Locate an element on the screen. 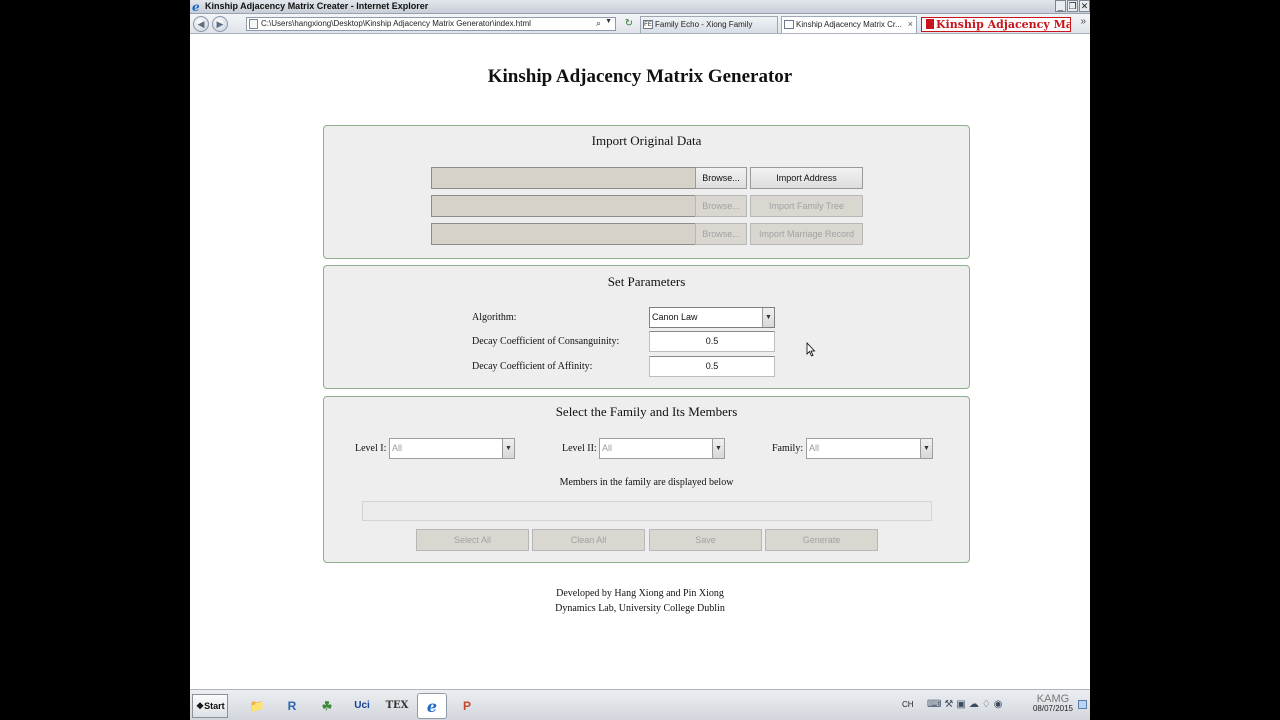 The width and height of the screenshot is (1280, 720). show-desktop-button is located at coordinates (1082, 704).